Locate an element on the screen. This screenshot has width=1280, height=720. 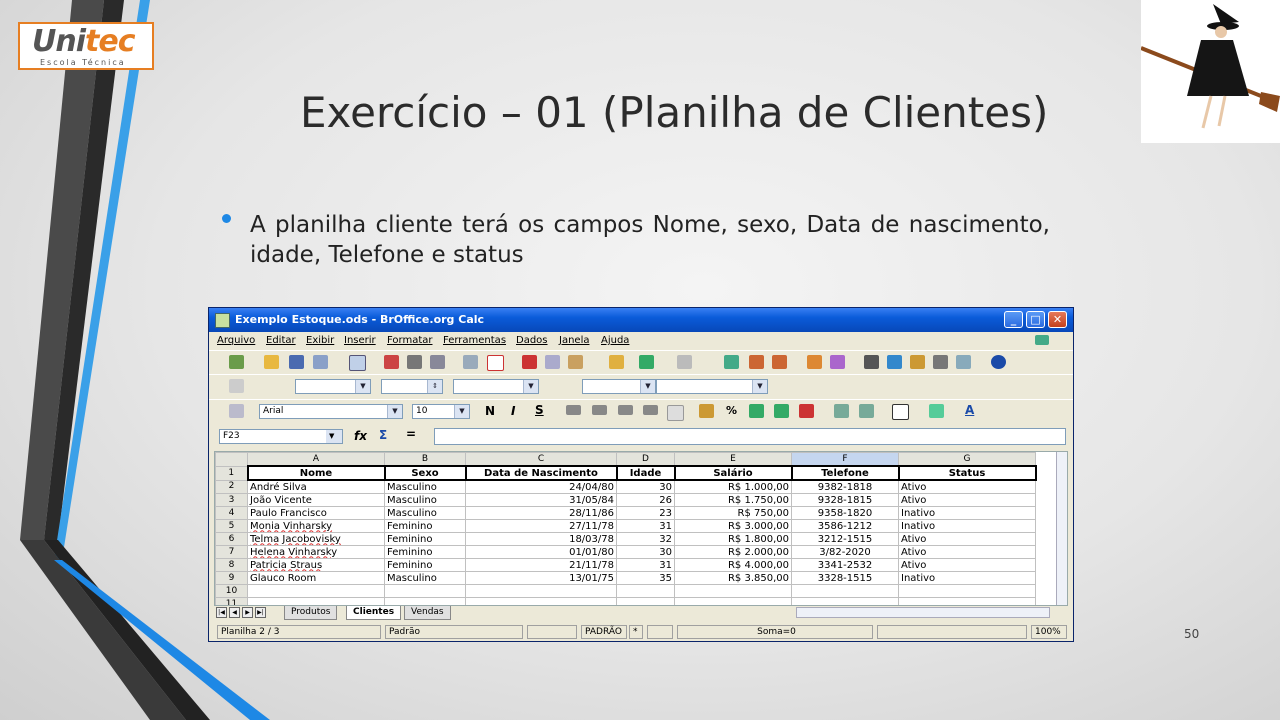
menu-inserir: Inserir is located at coordinates (360, 340).